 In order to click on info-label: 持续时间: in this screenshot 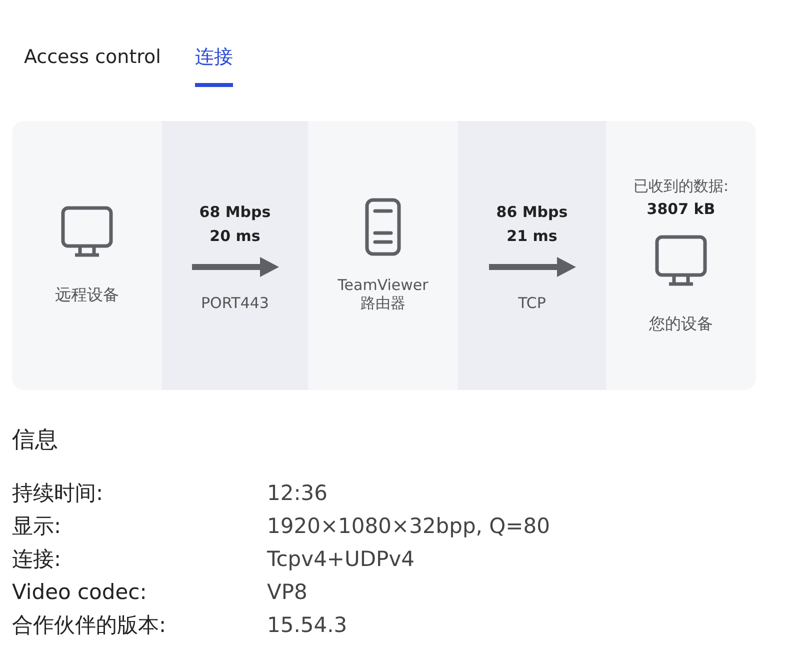, I will do `click(58, 493)`.